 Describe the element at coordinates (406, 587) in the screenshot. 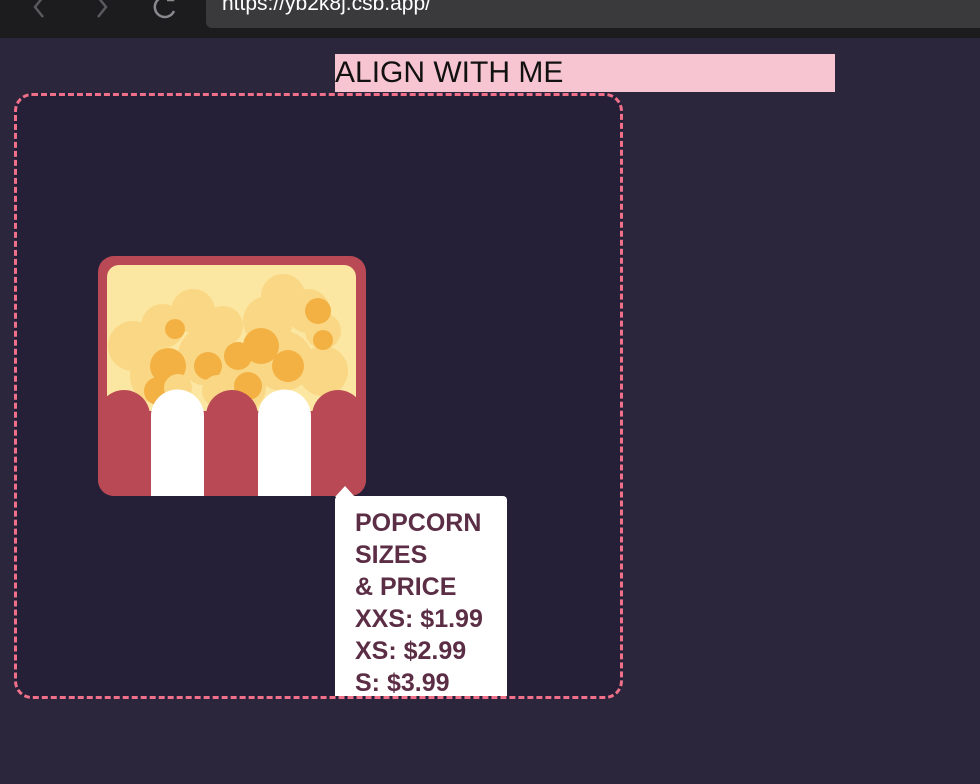

I see `tooltip-line: & PRICE` at that location.